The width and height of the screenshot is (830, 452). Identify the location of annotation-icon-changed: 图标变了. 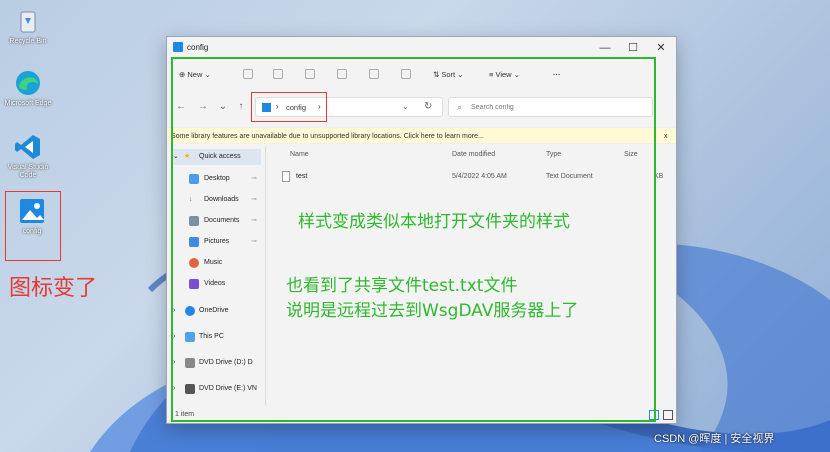
(53, 288).